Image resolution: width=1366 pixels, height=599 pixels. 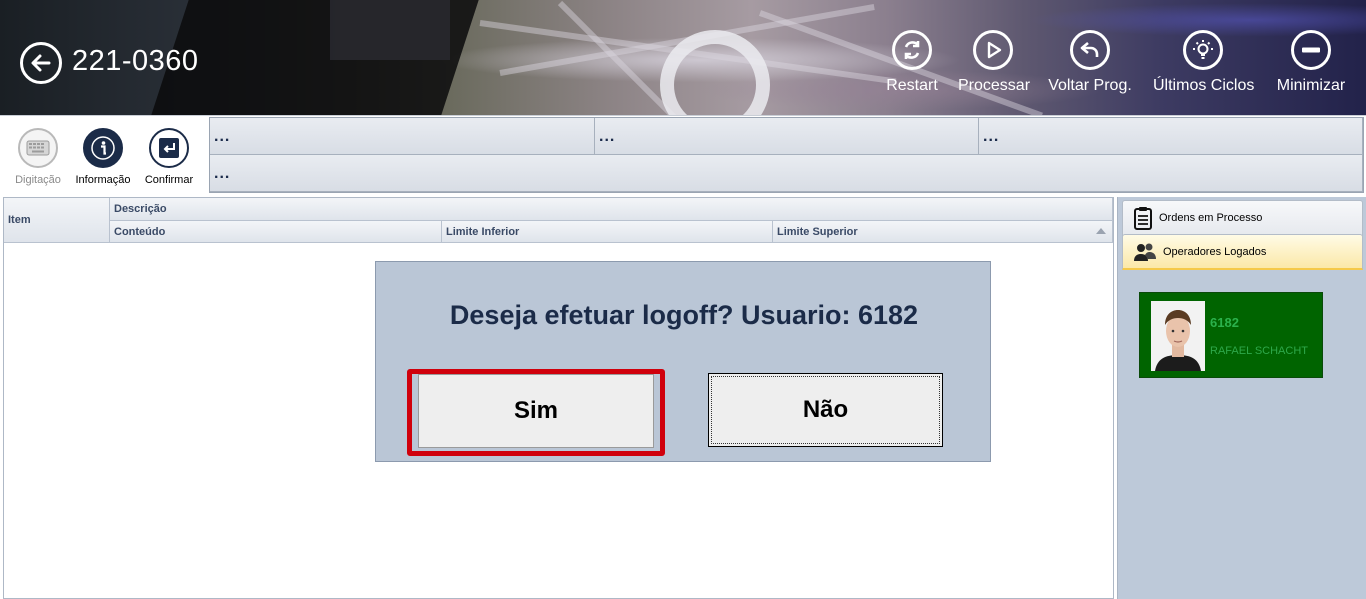 I want to click on operator-card: 6182 RAFAEL SCHACHT, so click(x=1231, y=335).